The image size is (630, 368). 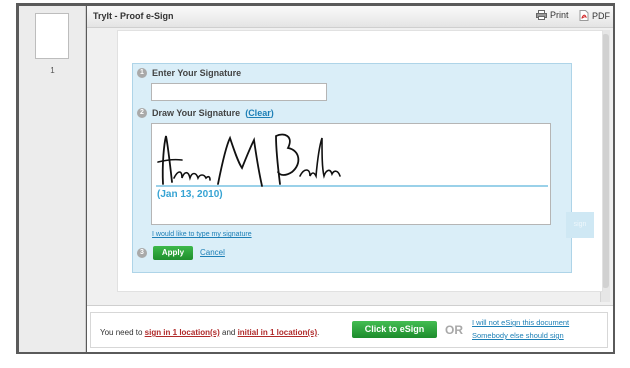 What do you see at coordinates (318, 332) in the screenshot?
I see `requirements-suffix: .` at bounding box center [318, 332].